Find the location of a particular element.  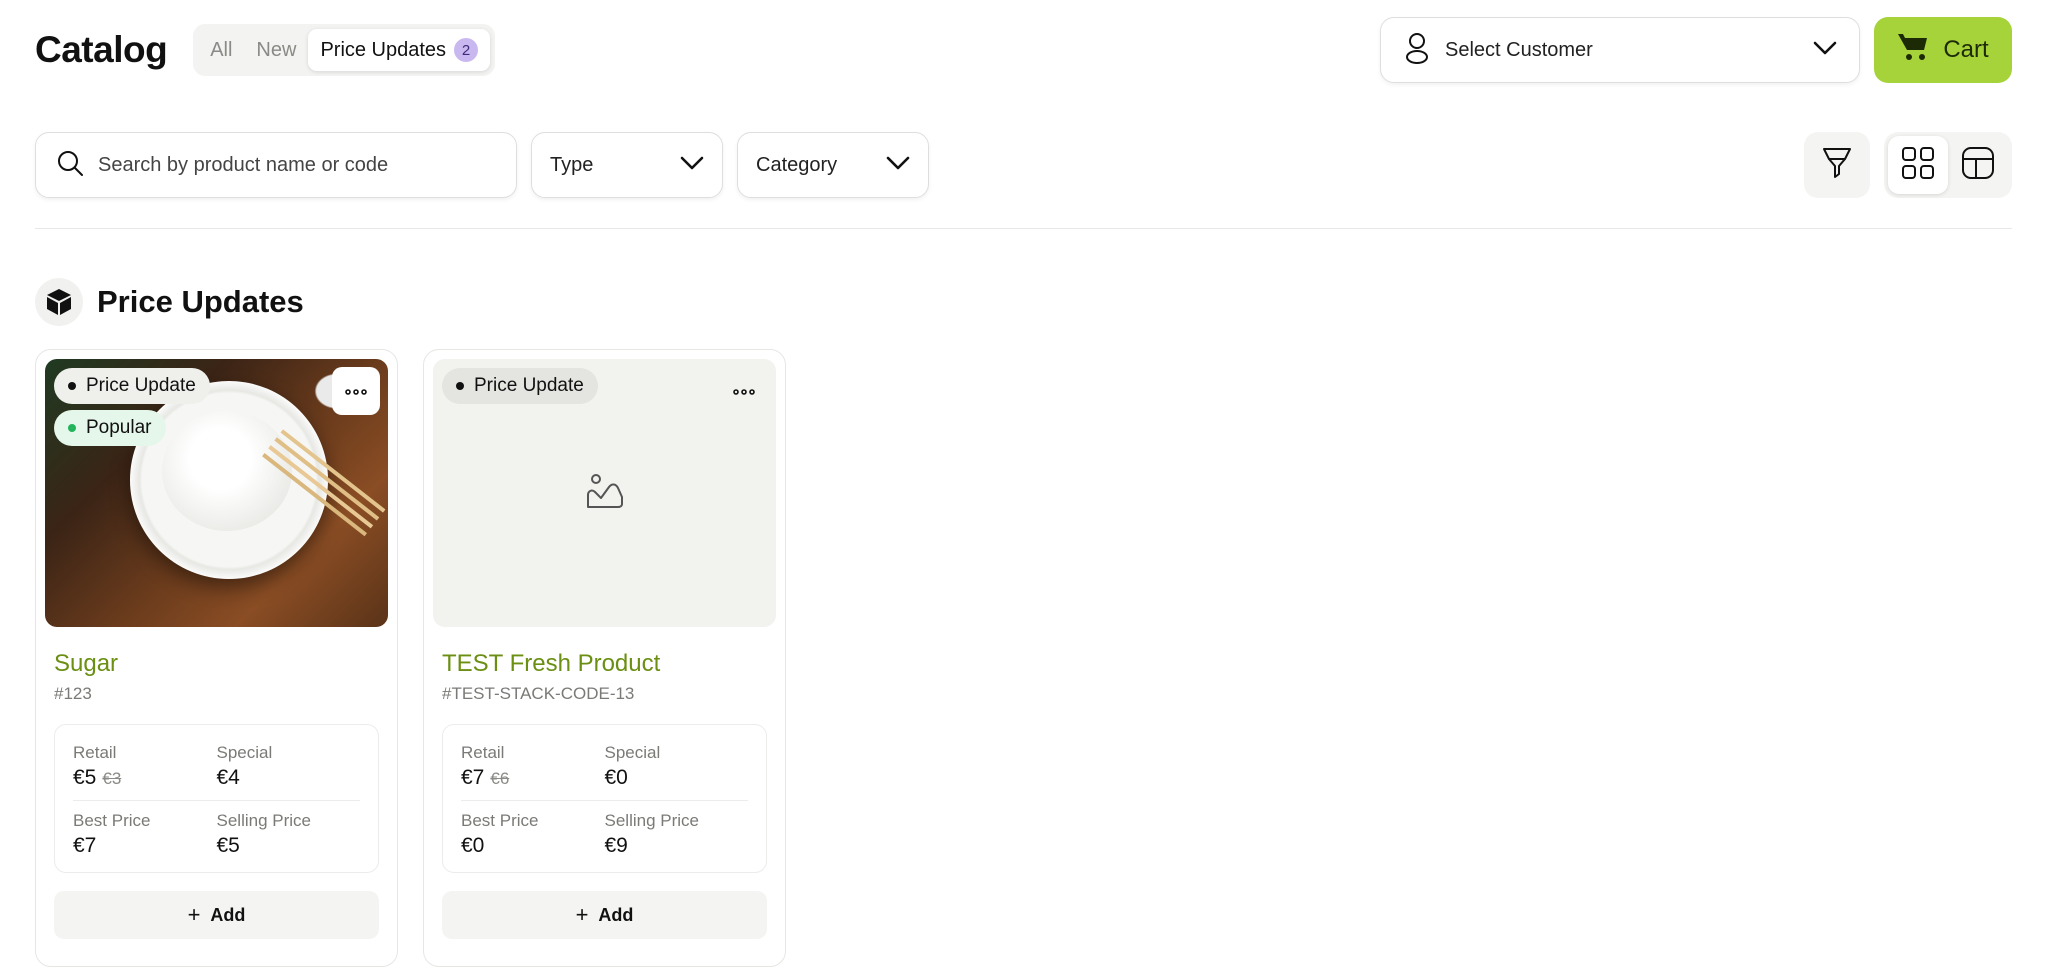

image-placeholder-icon is located at coordinates (605, 493).